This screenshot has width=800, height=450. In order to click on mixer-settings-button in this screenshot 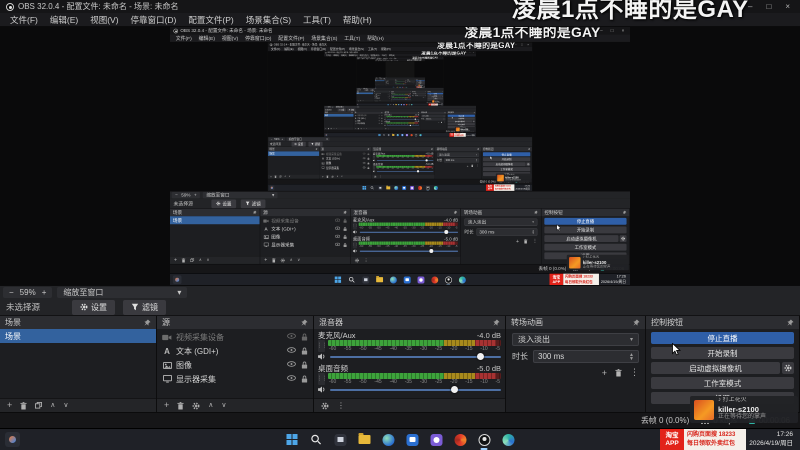, I will do `click(386, 128)`.